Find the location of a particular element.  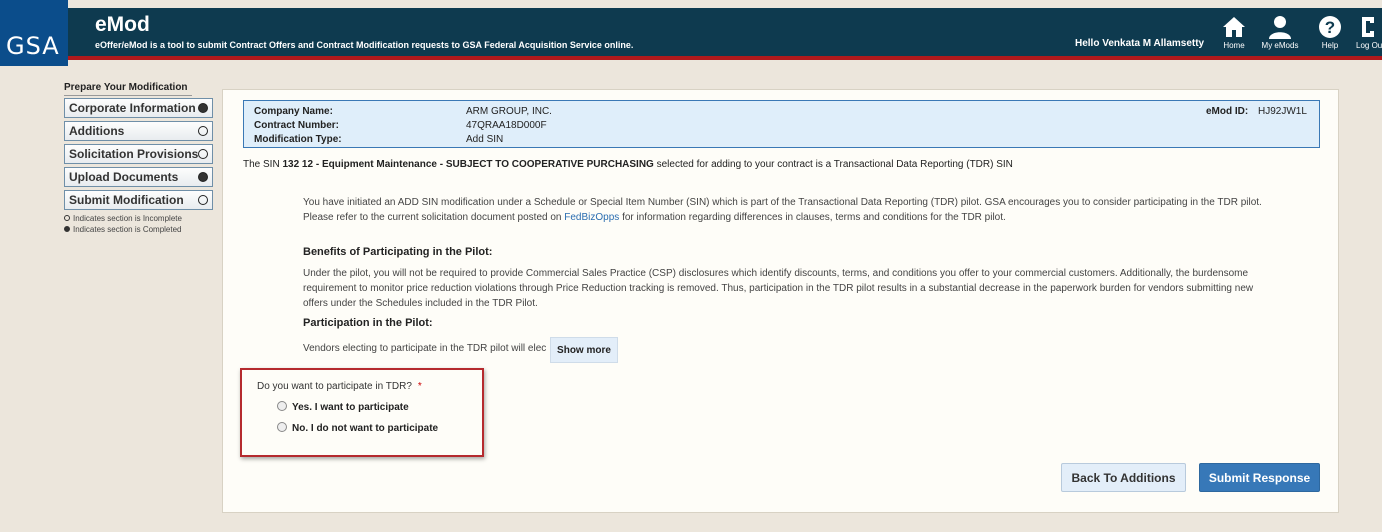

participation-heading: Participation in the Pilot: is located at coordinates (368, 323).